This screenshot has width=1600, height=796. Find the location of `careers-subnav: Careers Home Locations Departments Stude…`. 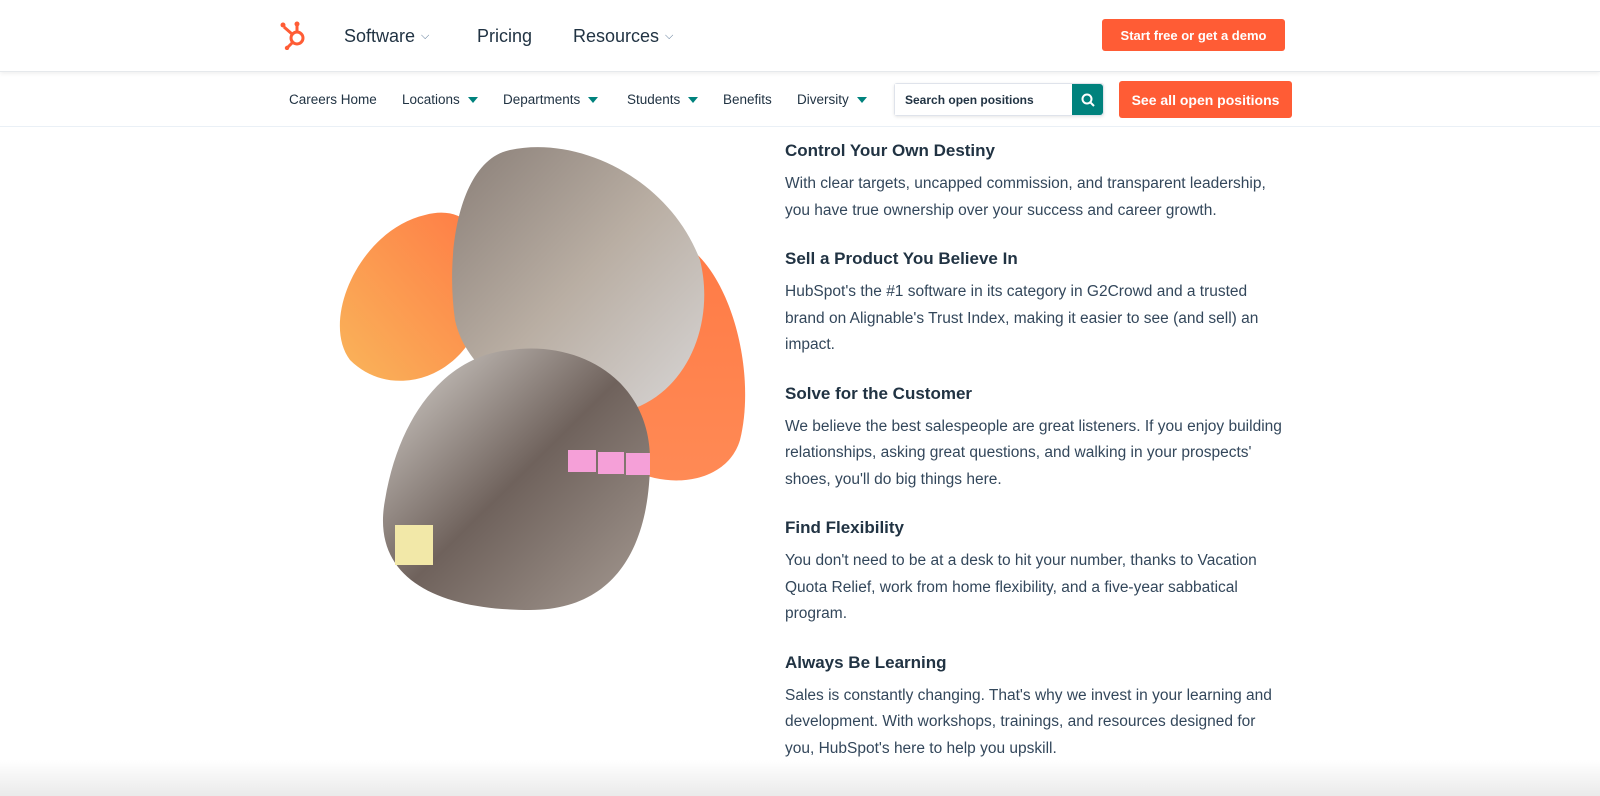

careers-subnav: Careers Home Locations Departments Stude… is located at coordinates (800, 100).